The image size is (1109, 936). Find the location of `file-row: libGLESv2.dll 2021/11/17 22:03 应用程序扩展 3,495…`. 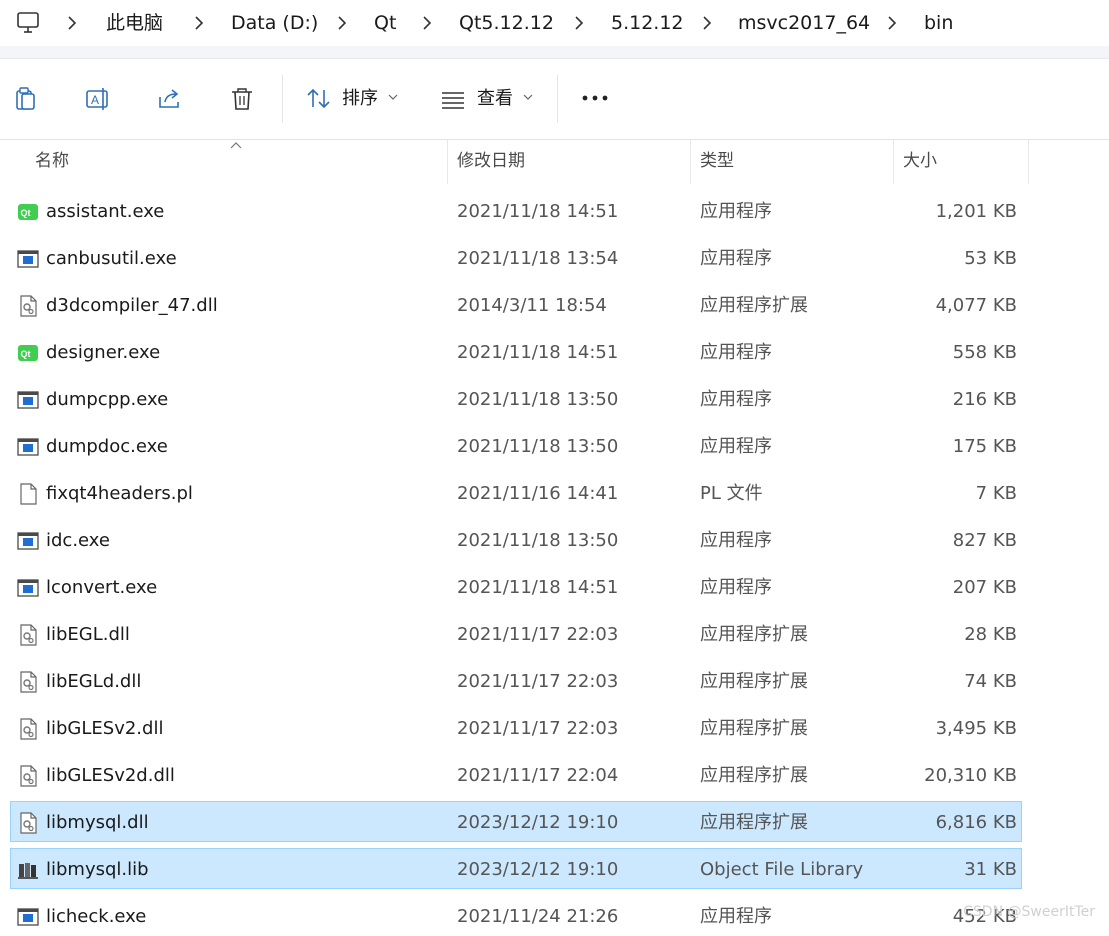

file-row: libGLESv2.dll 2021/11/17 22:03 应用程序扩展 3,495… is located at coordinates (516, 727).